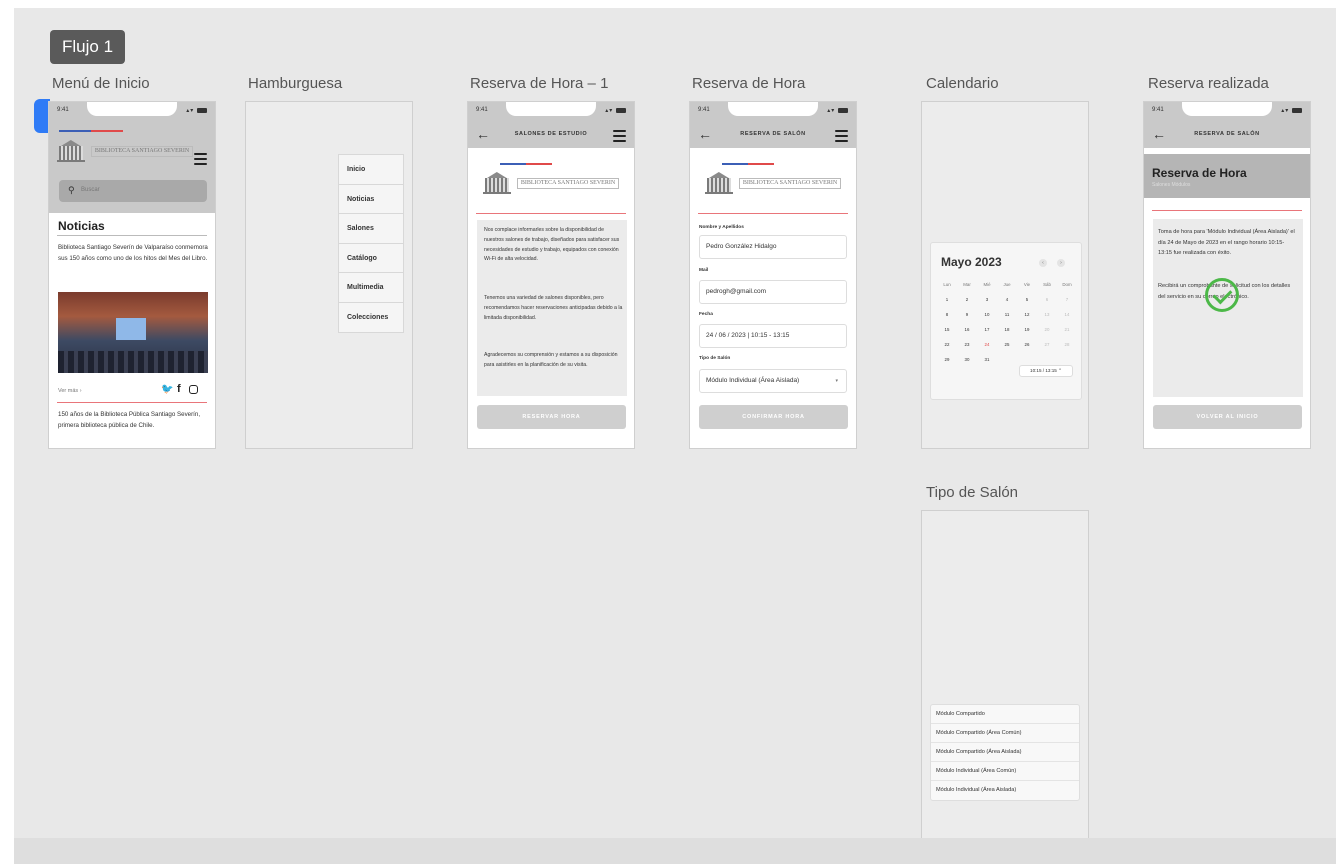 This screenshot has height=864, width=1336. Describe the element at coordinates (773, 247) in the screenshot. I see `name-field: Pedro González Hidalgo` at that location.